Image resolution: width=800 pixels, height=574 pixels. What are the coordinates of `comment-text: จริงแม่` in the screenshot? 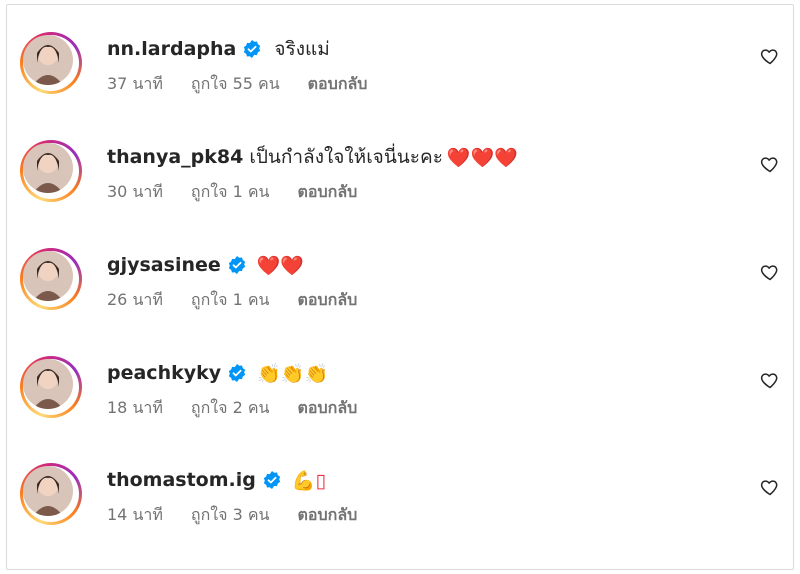 It's located at (302, 49).